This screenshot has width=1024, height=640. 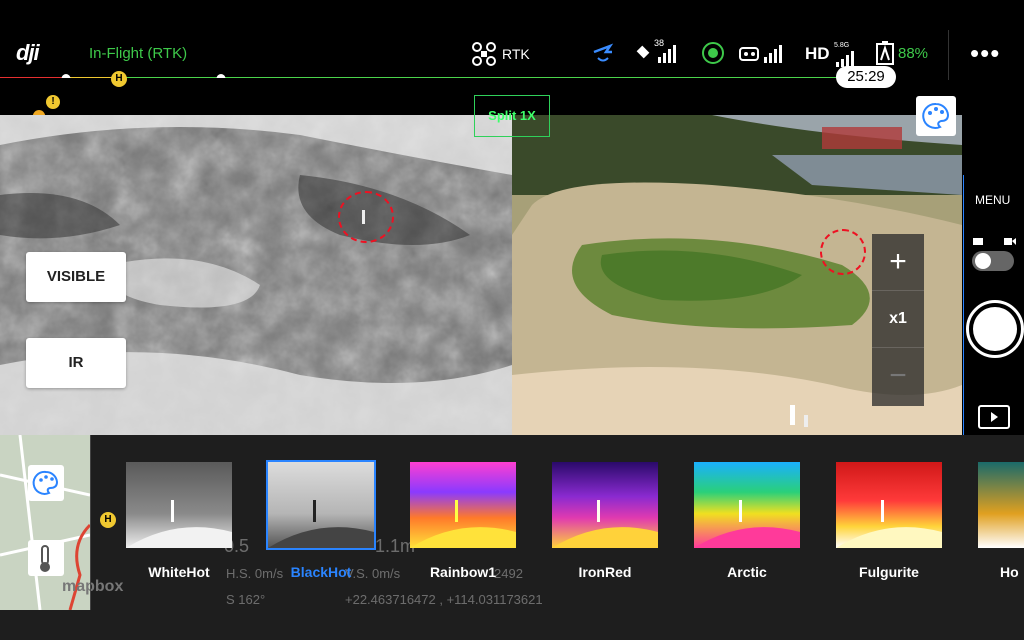 What do you see at coordinates (992, 200) in the screenshot?
I see `camera-menu-button: MENU` at bounding box center [992, 200].